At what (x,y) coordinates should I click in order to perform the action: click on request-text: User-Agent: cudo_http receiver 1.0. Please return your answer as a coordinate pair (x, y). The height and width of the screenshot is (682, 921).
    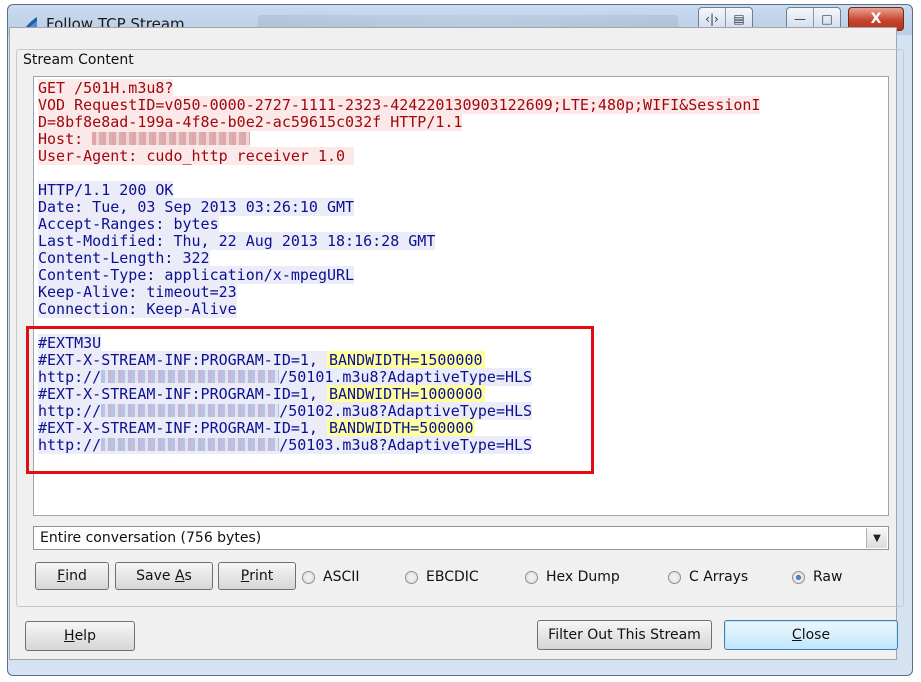
    Looking at the image, I should click on (196, 156).